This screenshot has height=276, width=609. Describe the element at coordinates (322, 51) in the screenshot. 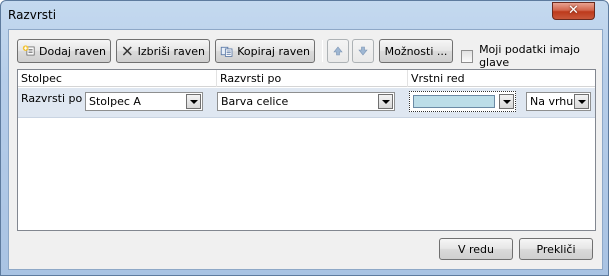

I see `toolbar-separator` at that location.